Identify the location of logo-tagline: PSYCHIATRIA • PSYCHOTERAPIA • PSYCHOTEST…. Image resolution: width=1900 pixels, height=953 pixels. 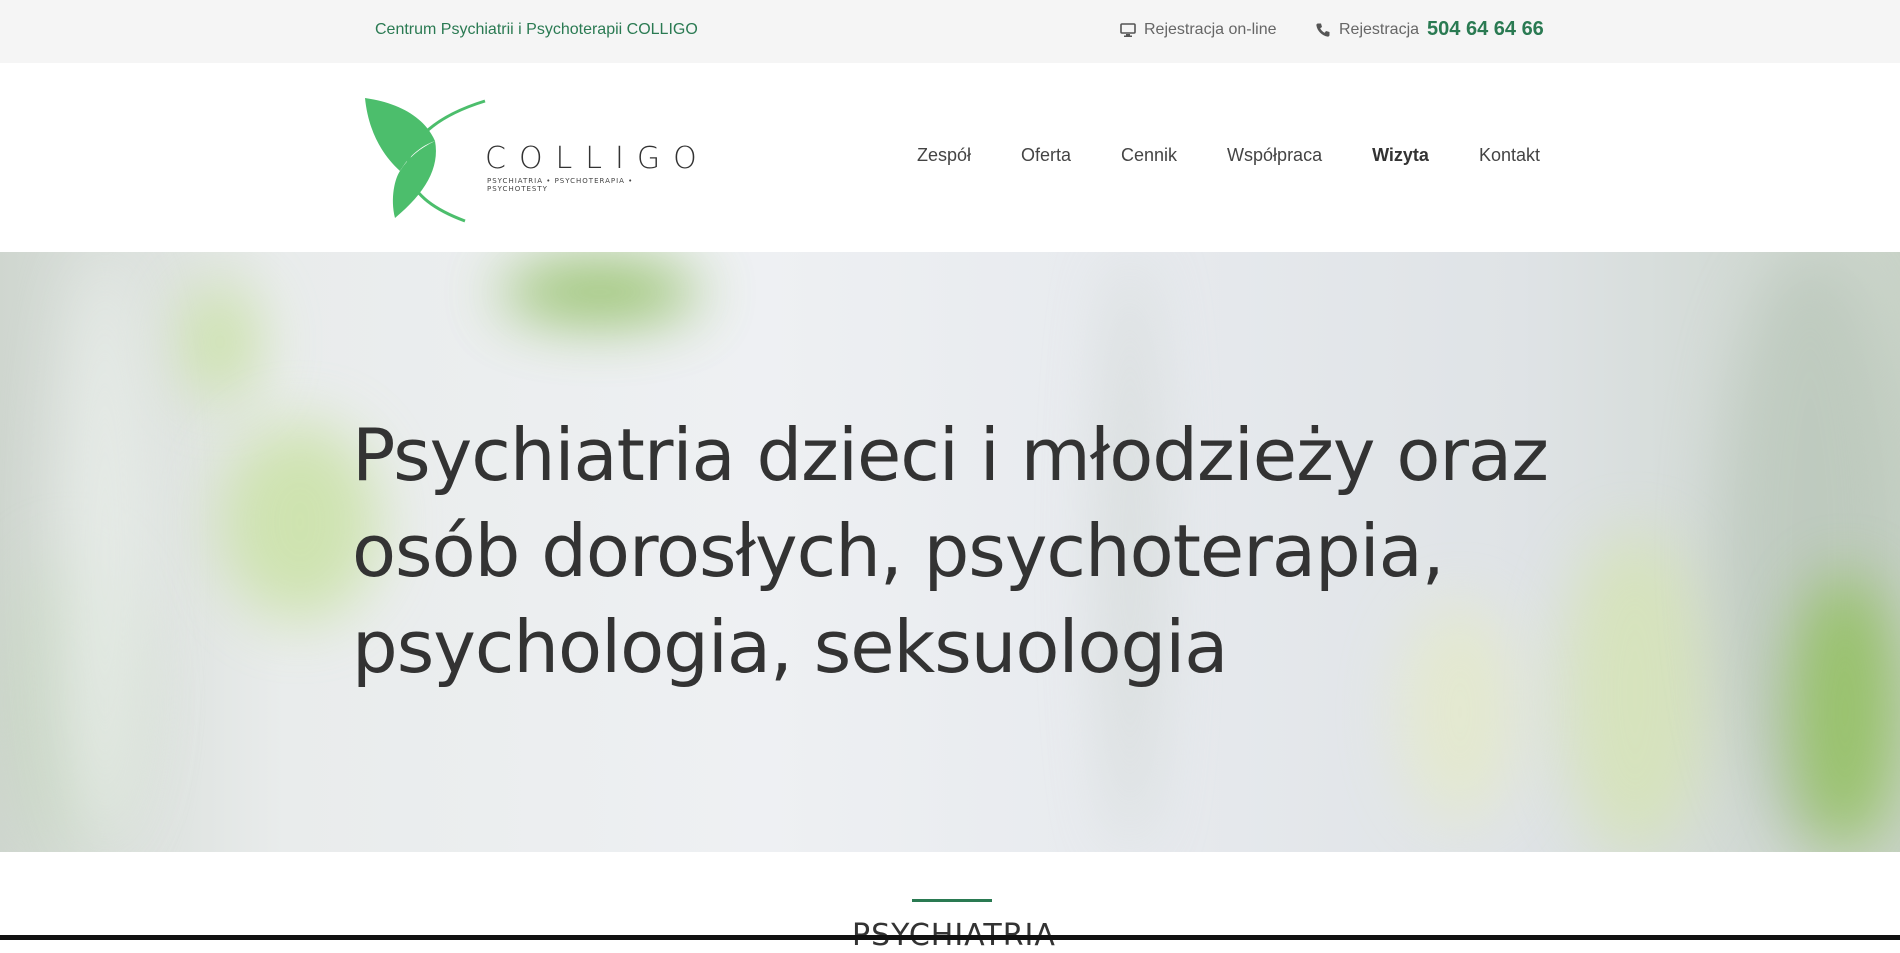
(560, 185).